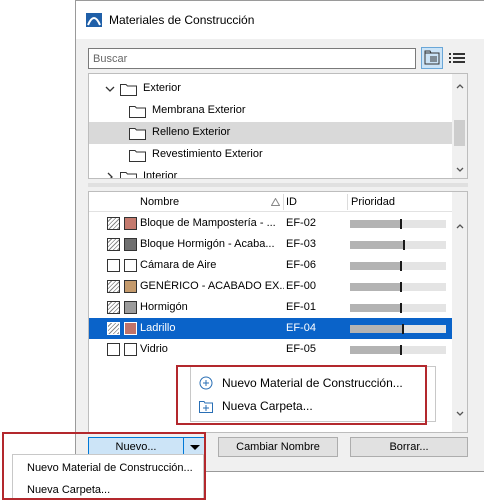 The height and width of the screenshot is (502, 484). Describe the element at coordinates (459, 133) in the screenshot. I see `scroll-thumb` at that location.